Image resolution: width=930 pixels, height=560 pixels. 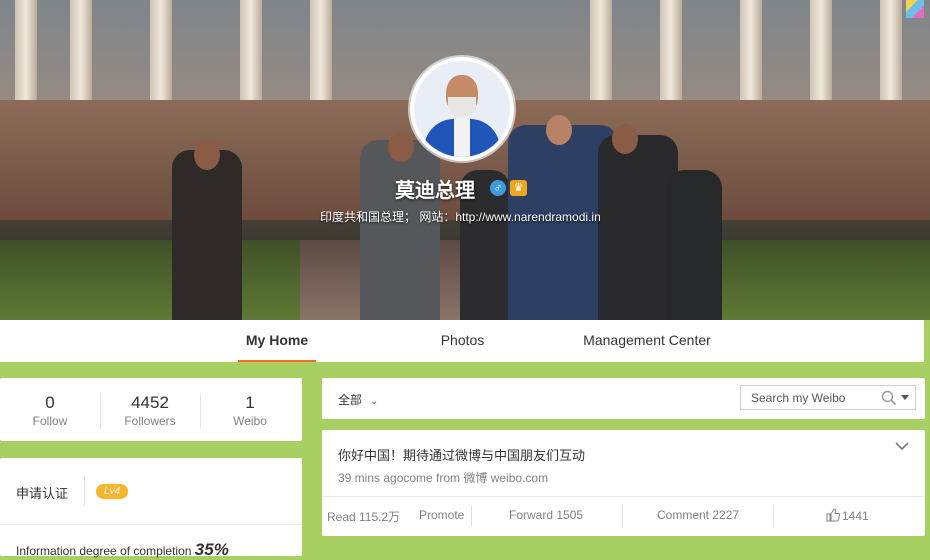 What do you see at coordinates (435, 191) in the screenshot?
I see `profile-name: 莫迪总理` at bounding box center [435, 191].